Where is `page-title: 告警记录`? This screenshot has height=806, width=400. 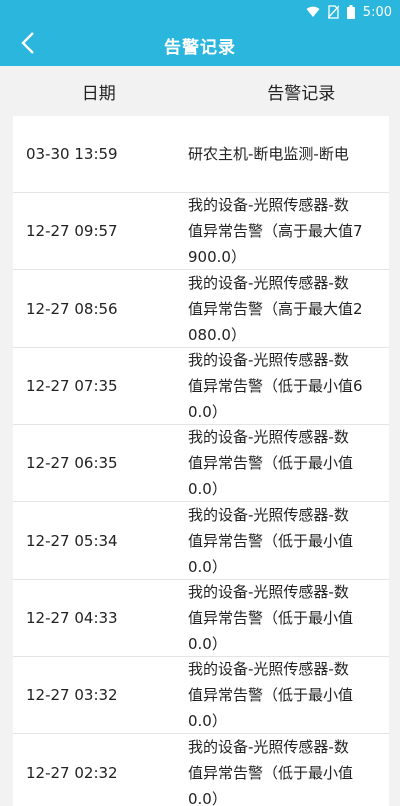 page-title: 告警记录 is located at coordinates (200, 45).